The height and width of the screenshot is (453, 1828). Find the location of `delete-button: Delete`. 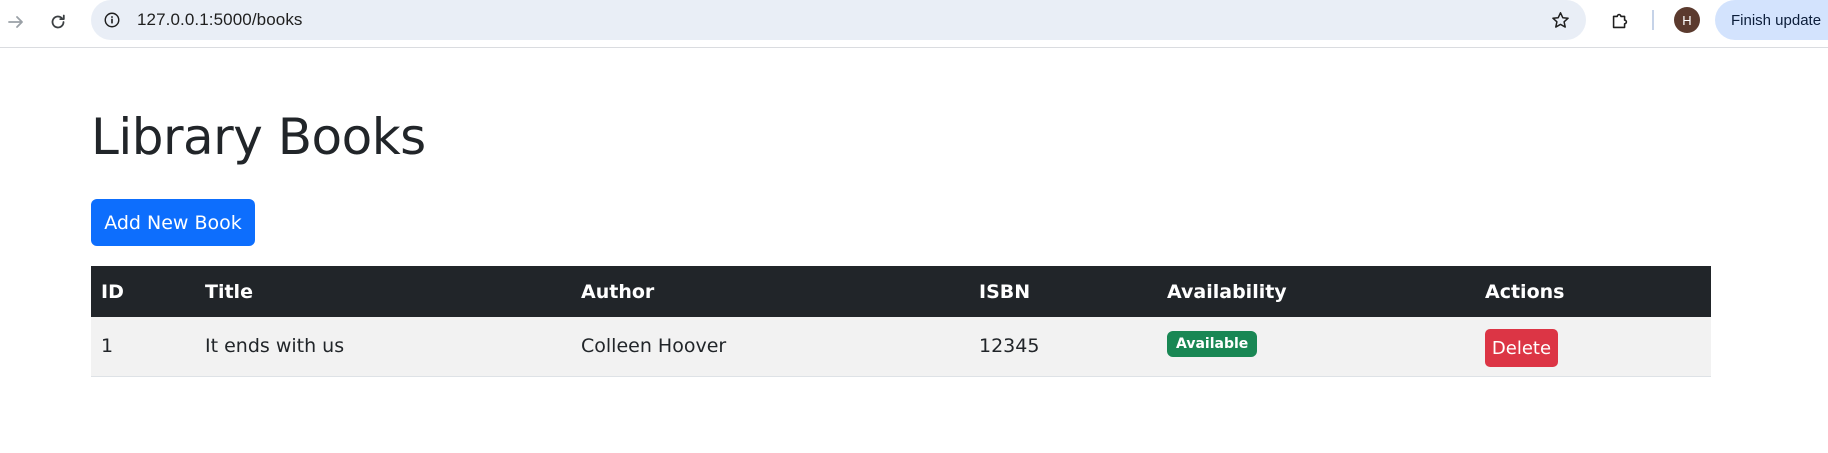

delete-button: Delete is located at coordinates (1521, 348).